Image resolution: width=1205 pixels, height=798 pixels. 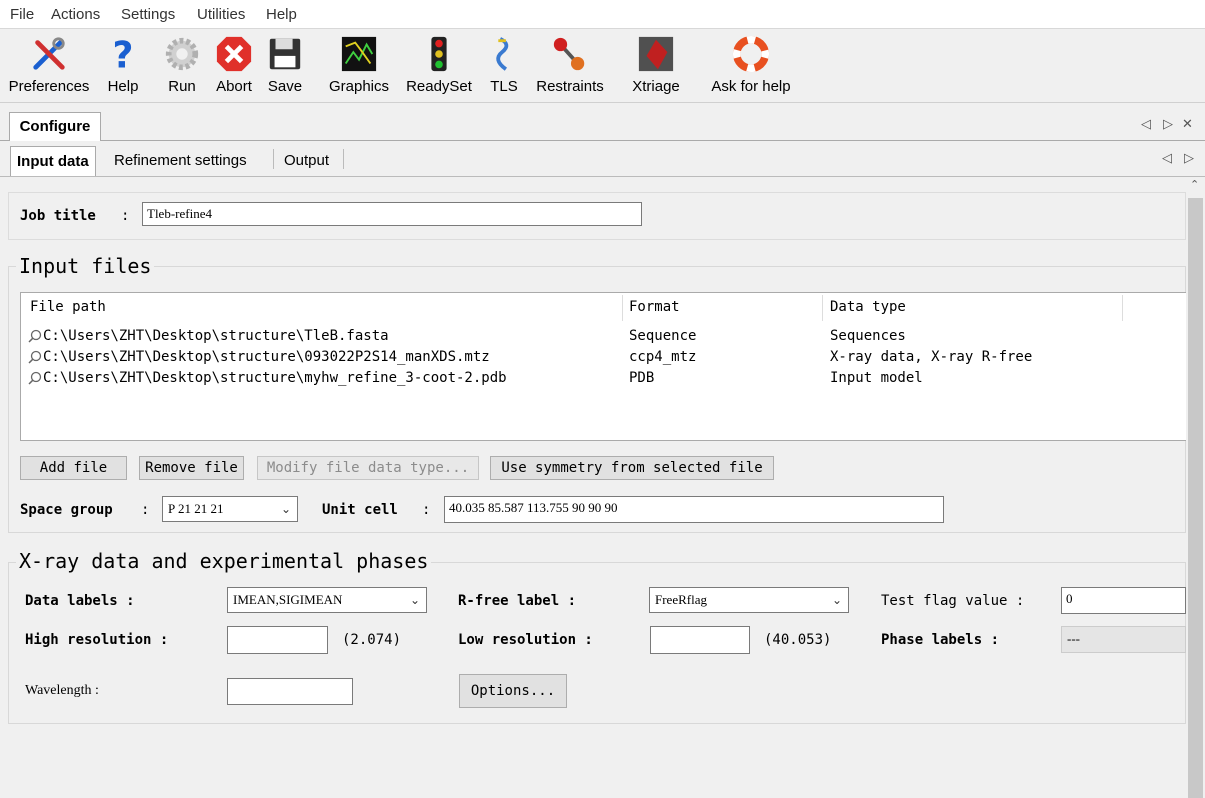 I want to click on gear-icon, so click(x=182, y=54).